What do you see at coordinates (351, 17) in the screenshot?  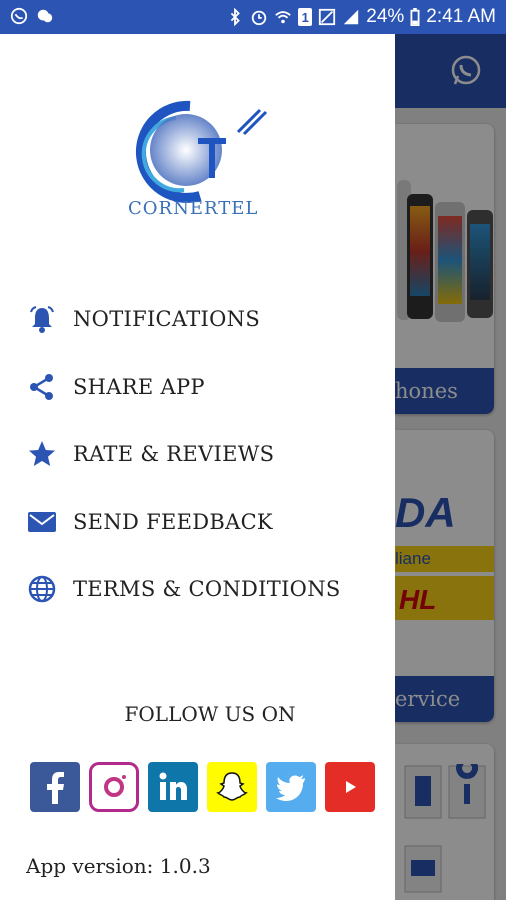 I see `signal-icon` at bounding box center [351, 17].